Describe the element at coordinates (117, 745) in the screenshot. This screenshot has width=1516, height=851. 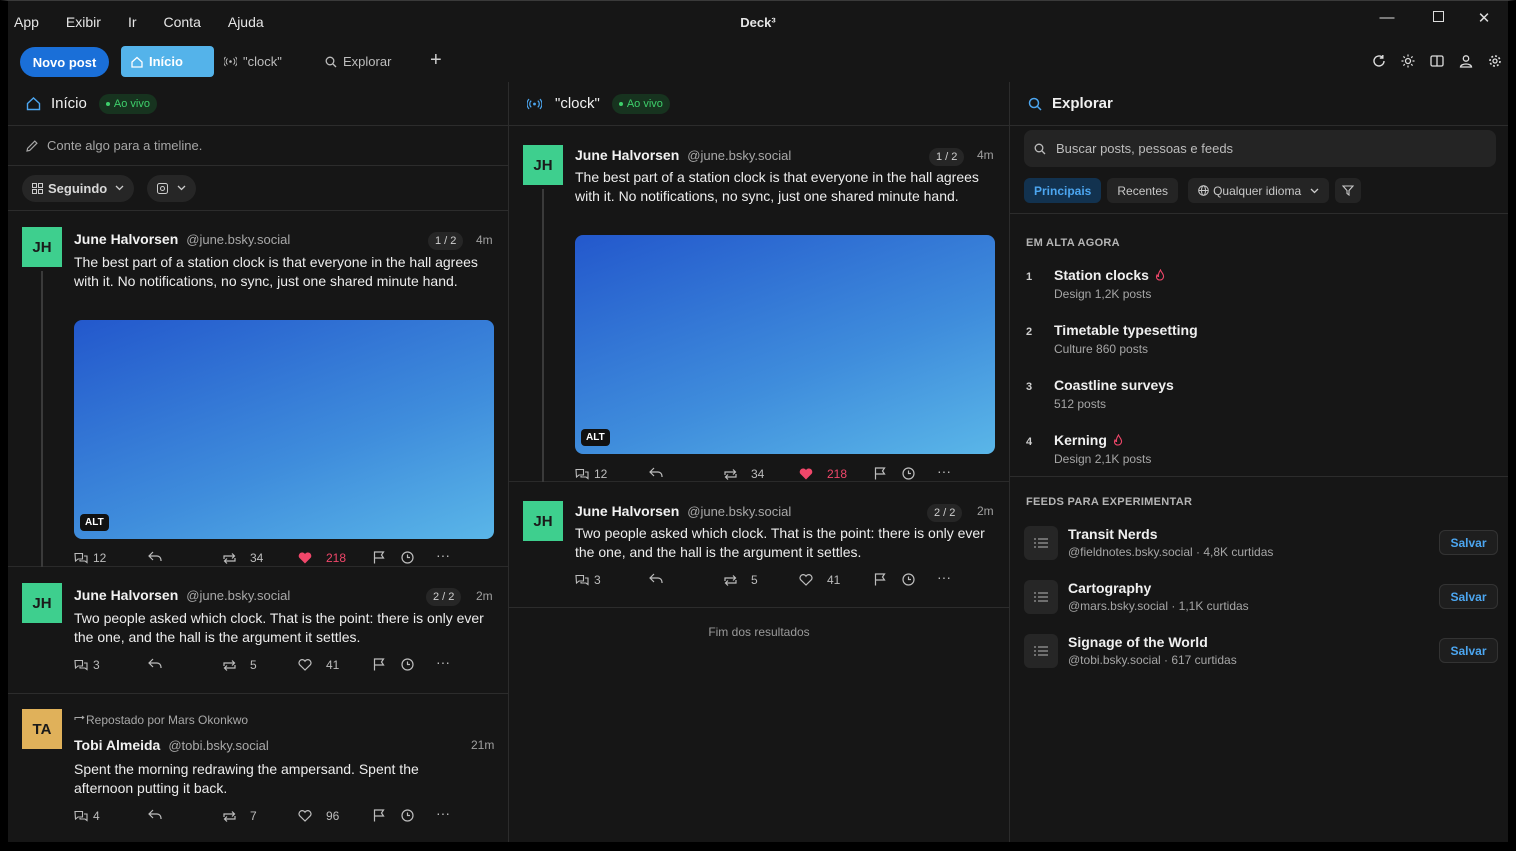
I see `author-name: Tobi Almeida` at that location.